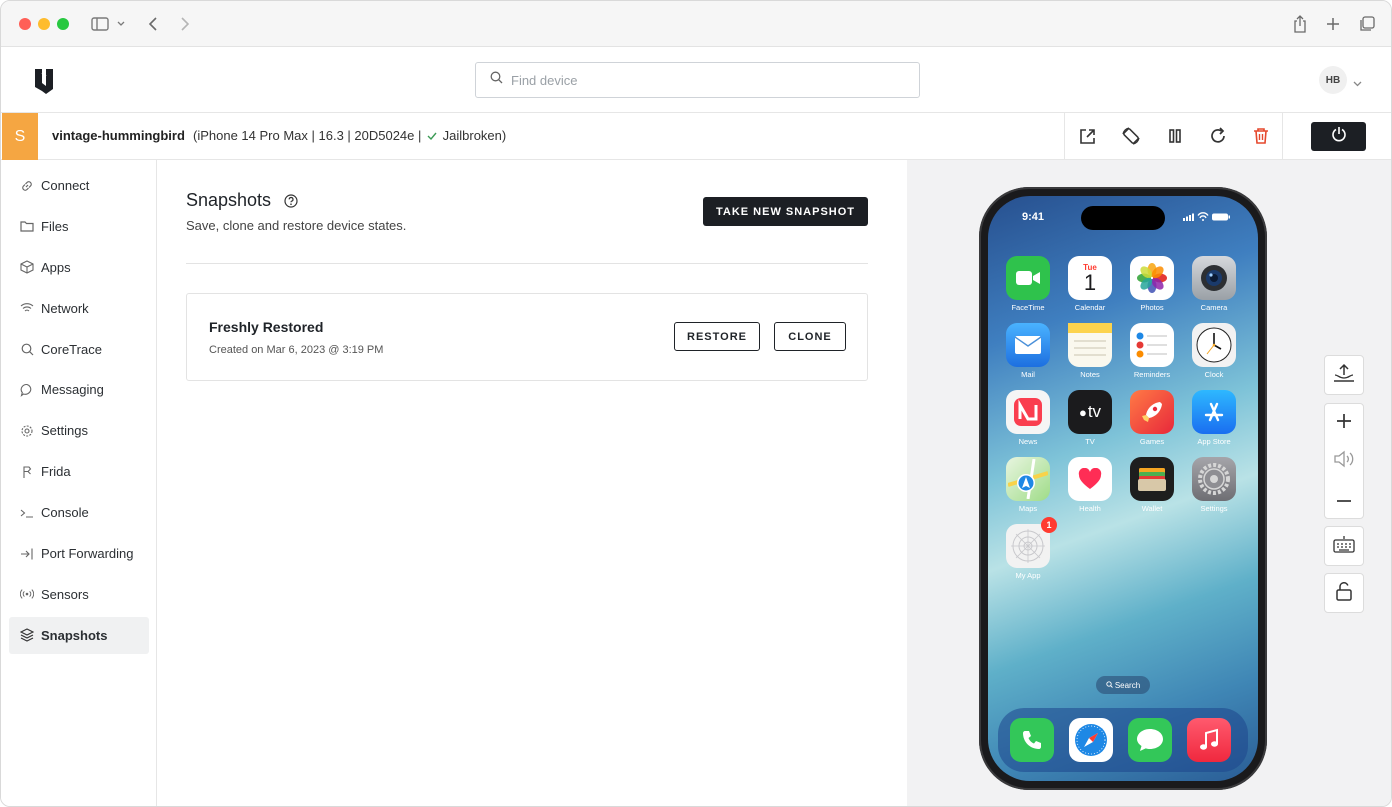 The width and height of the screenshot is (1392, 807). What do you see at coordinates (1152, 307) in the screenshot?
I see `app-label: Photos` at bounding box center [1152, 307].